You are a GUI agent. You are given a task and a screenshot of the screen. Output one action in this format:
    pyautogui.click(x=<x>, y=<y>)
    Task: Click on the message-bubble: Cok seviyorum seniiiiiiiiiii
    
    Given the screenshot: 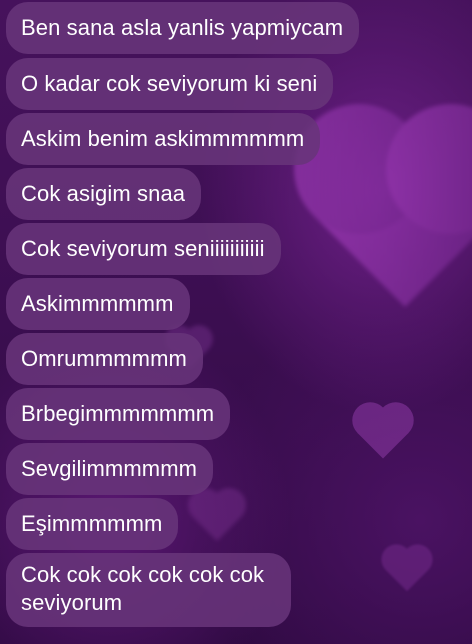 What is the action you would take?
    pyautogui.click(x=143, y=249)
    